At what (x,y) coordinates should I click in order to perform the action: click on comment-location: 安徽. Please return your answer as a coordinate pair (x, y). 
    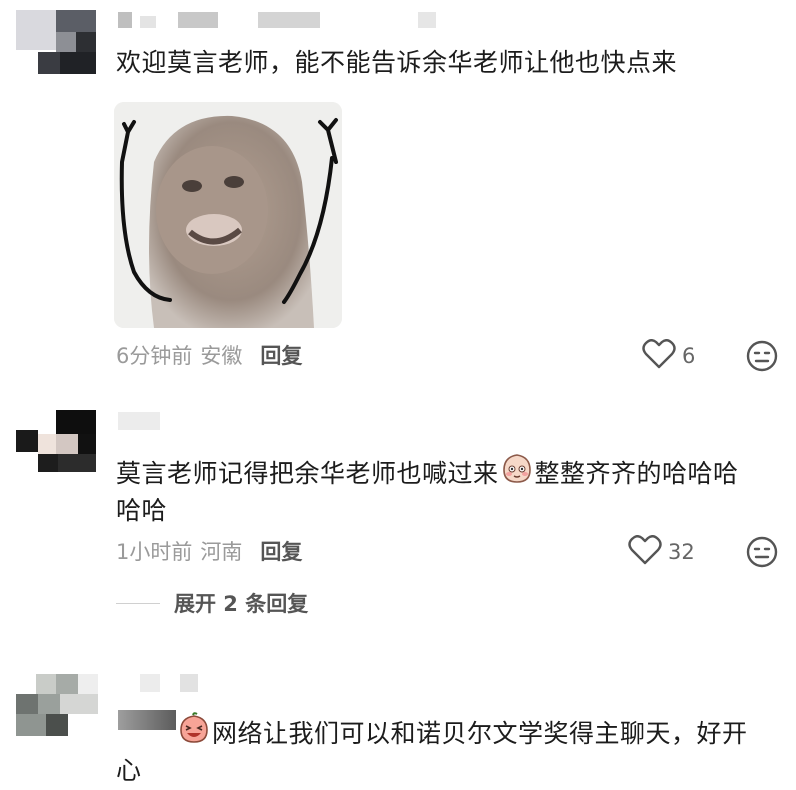
    Looking at the image, I should click on (221, 356).